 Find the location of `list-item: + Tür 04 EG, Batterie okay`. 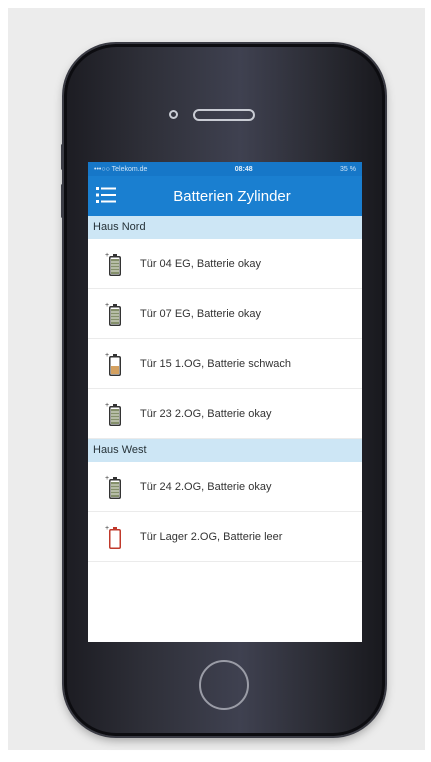

list-item: + Tür 04 EG, Batterie okay is located at coordinates (225, 264).